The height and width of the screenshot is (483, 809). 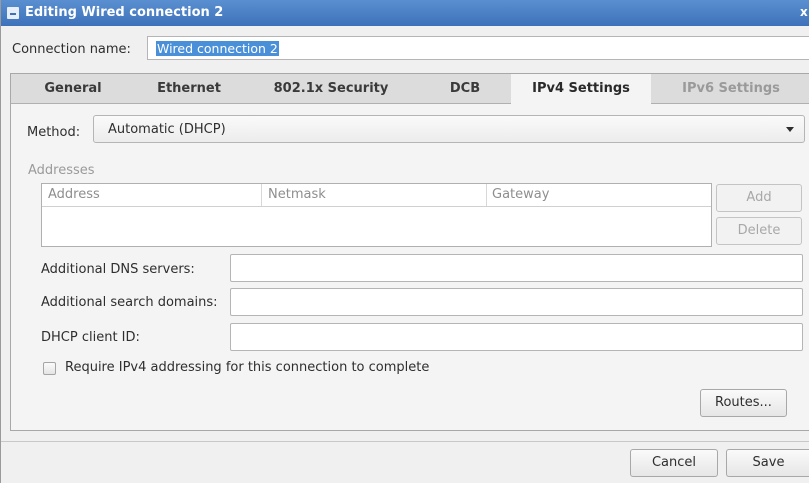 What do you see at coordinates (759, 198) in the screenshot?
I see `add-address-button: Add` at bounding box center [759, 198].